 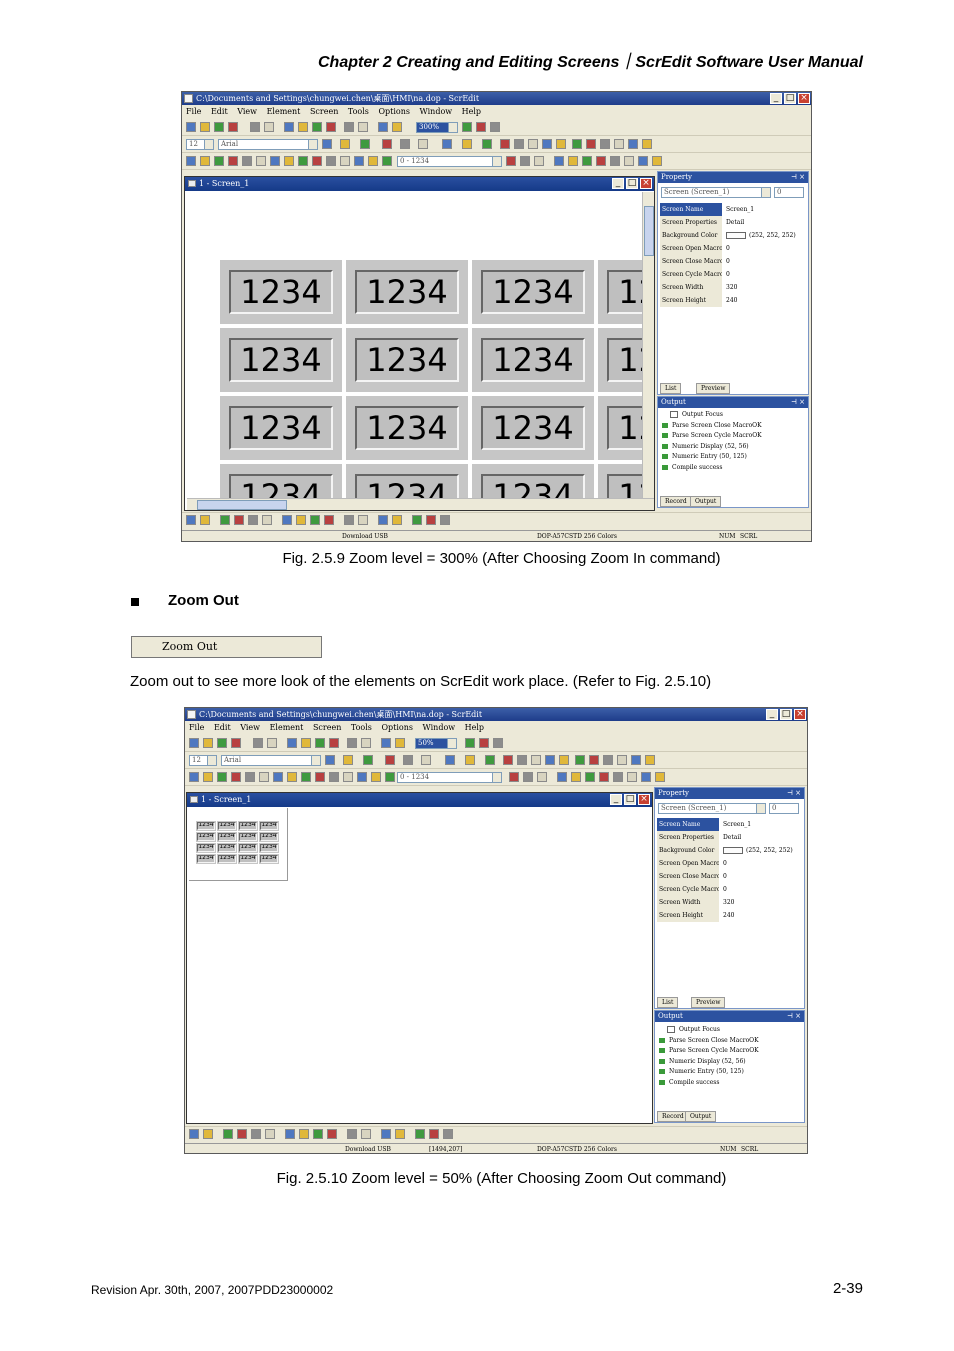 I want to click on font-size-combo: 12, so click(x=203, y=760).